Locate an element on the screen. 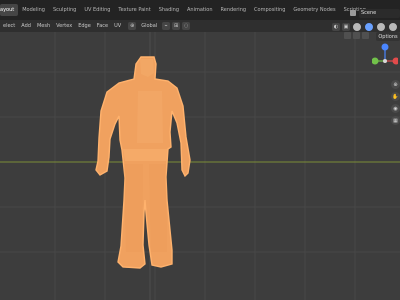  transform-orientation-icon: ⊕ is located at coordinates (132, 26).